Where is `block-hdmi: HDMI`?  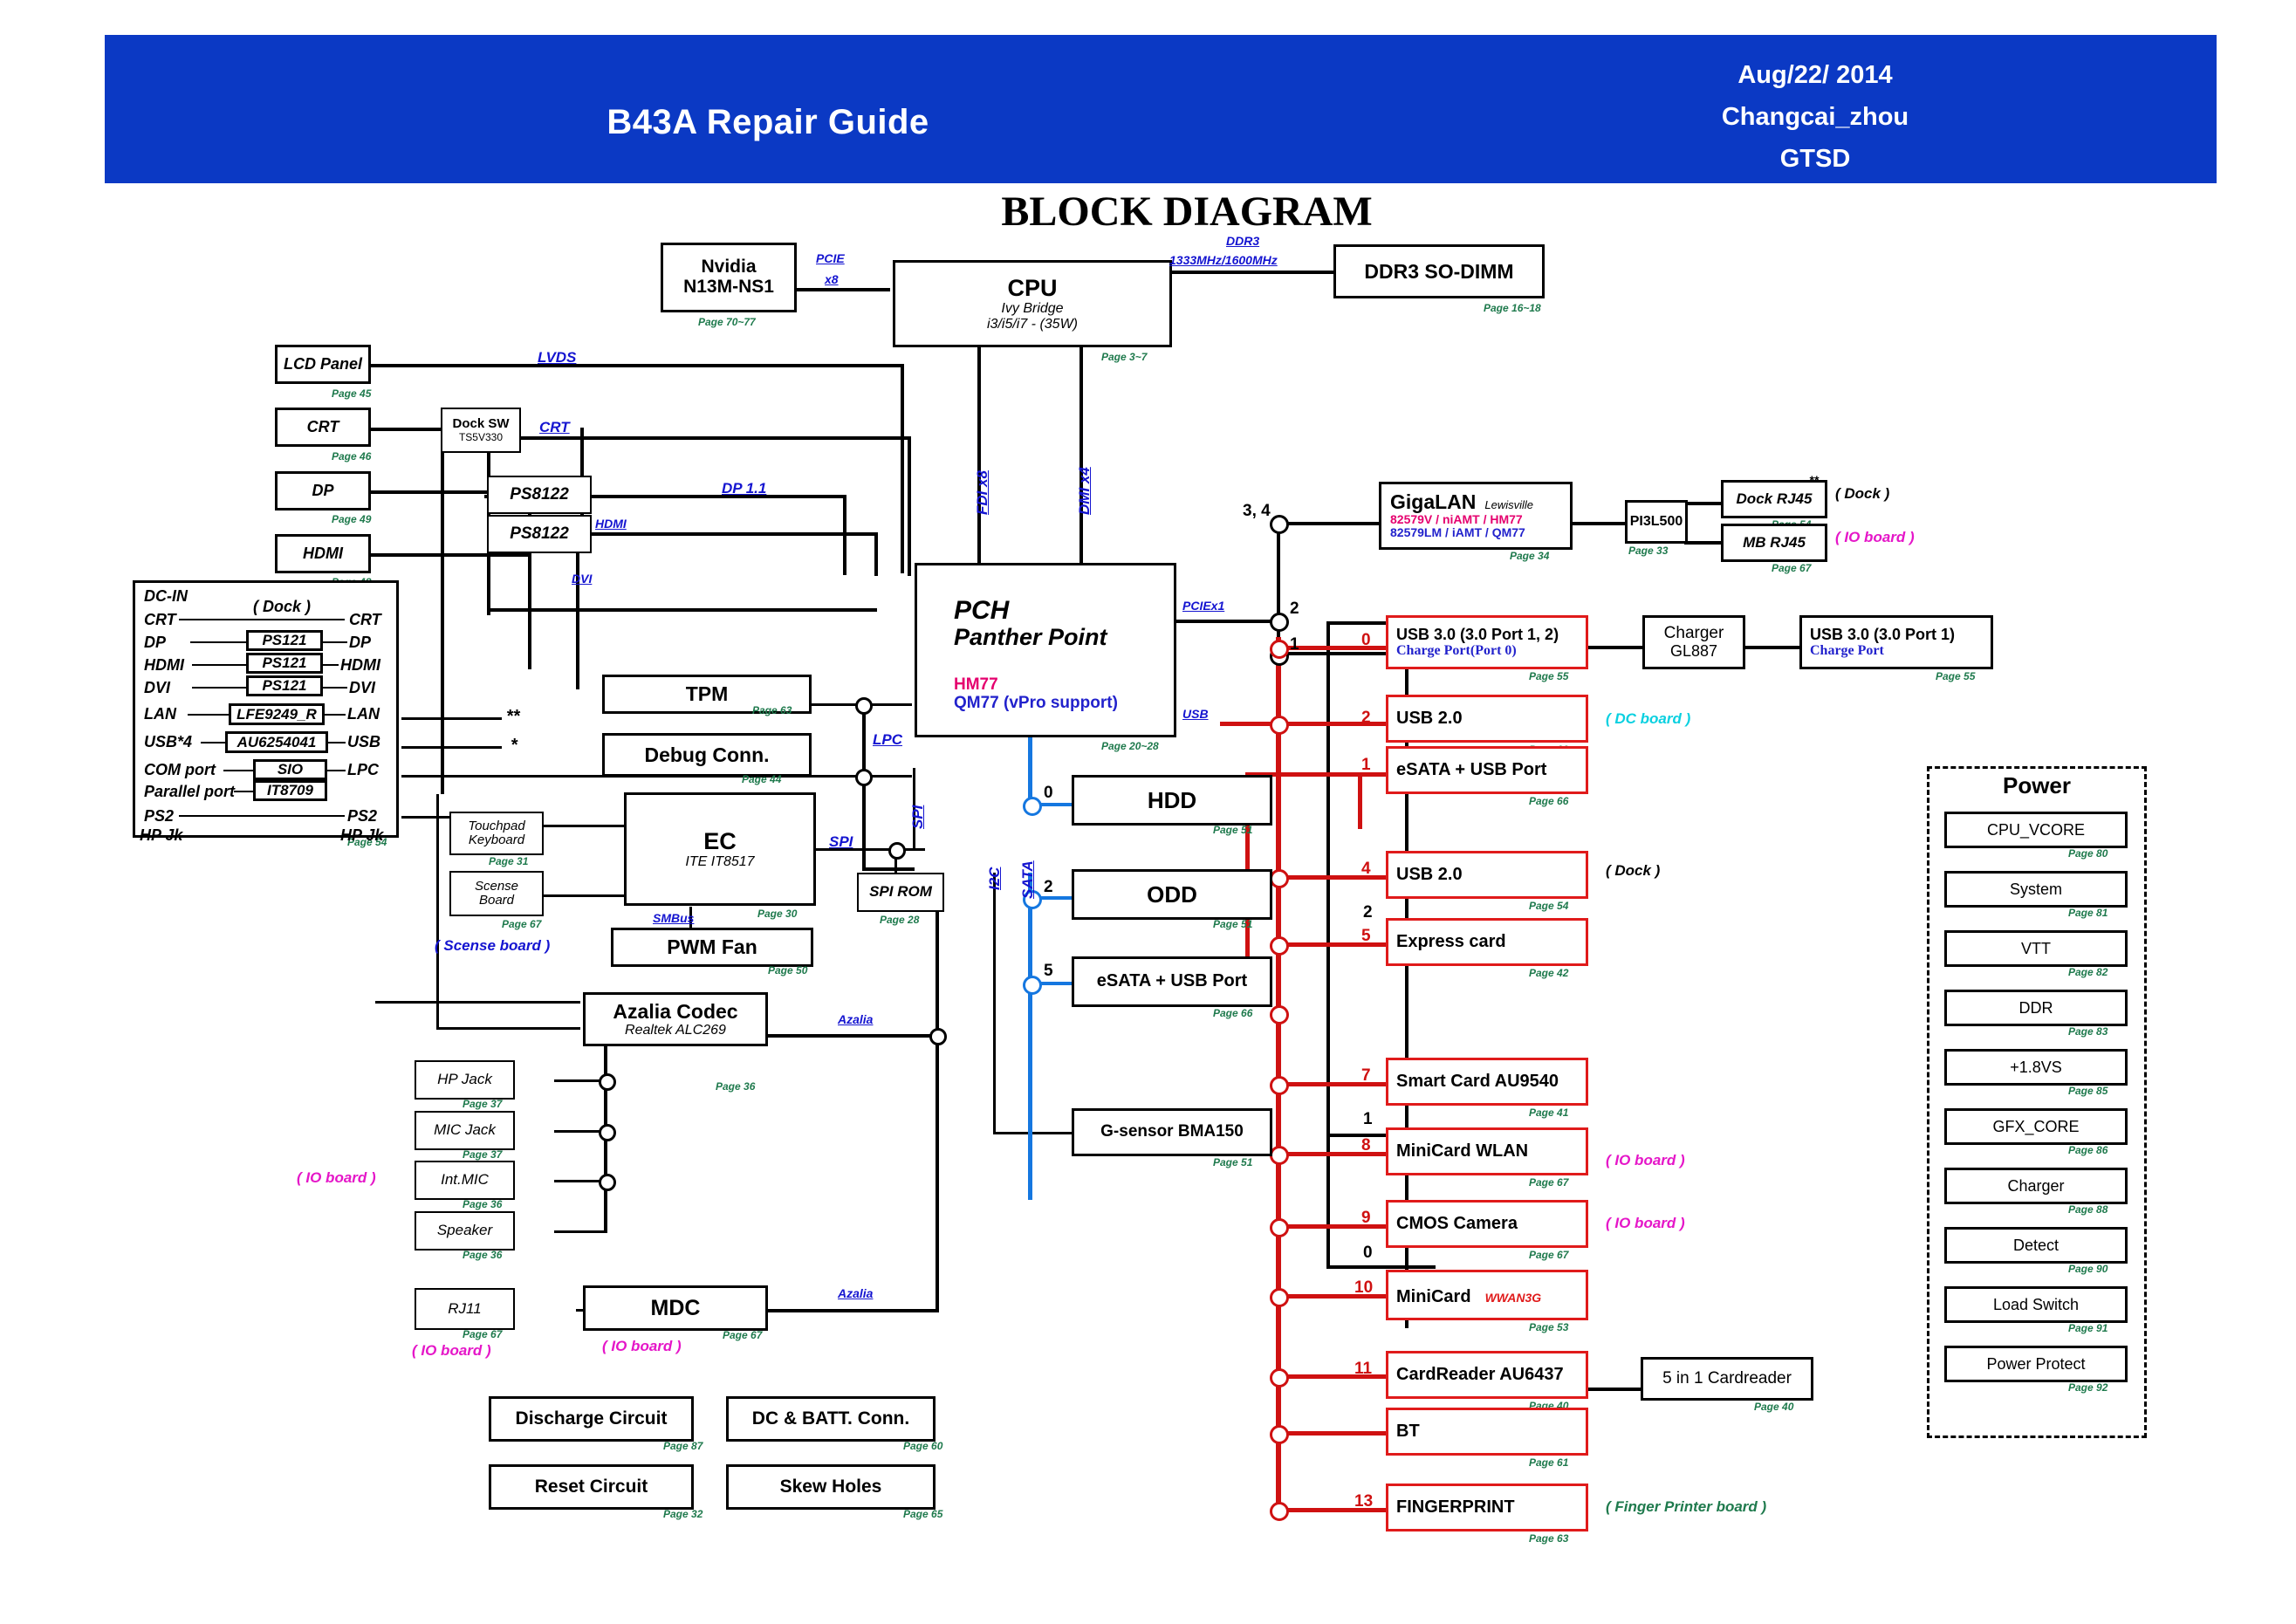 block-hdmi: HDMI is located at coordinates (323, 553).